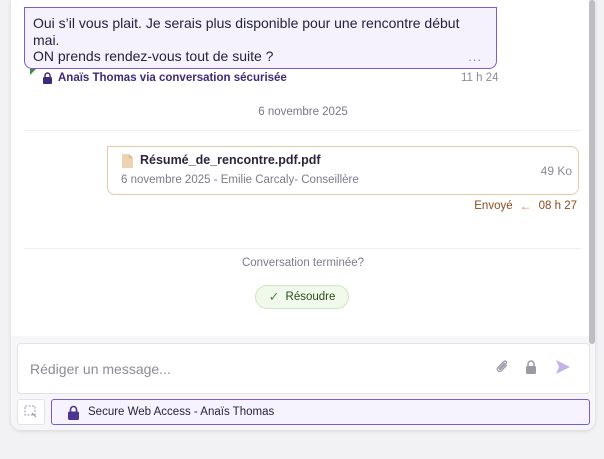  What do you see at coordinates (303, 263) in the screenshot?
I see `conversation-ended-question: Conversation terminée?` at bounding box center [303, 263].